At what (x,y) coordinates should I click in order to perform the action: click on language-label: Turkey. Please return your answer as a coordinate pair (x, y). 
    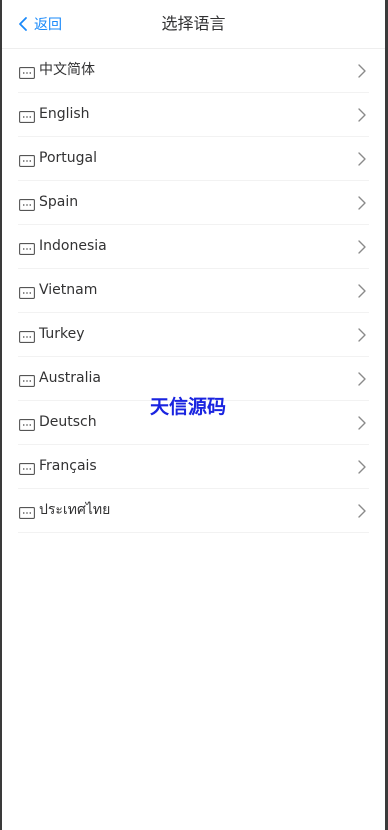
    Looking at the image, I should click on (62, 334).